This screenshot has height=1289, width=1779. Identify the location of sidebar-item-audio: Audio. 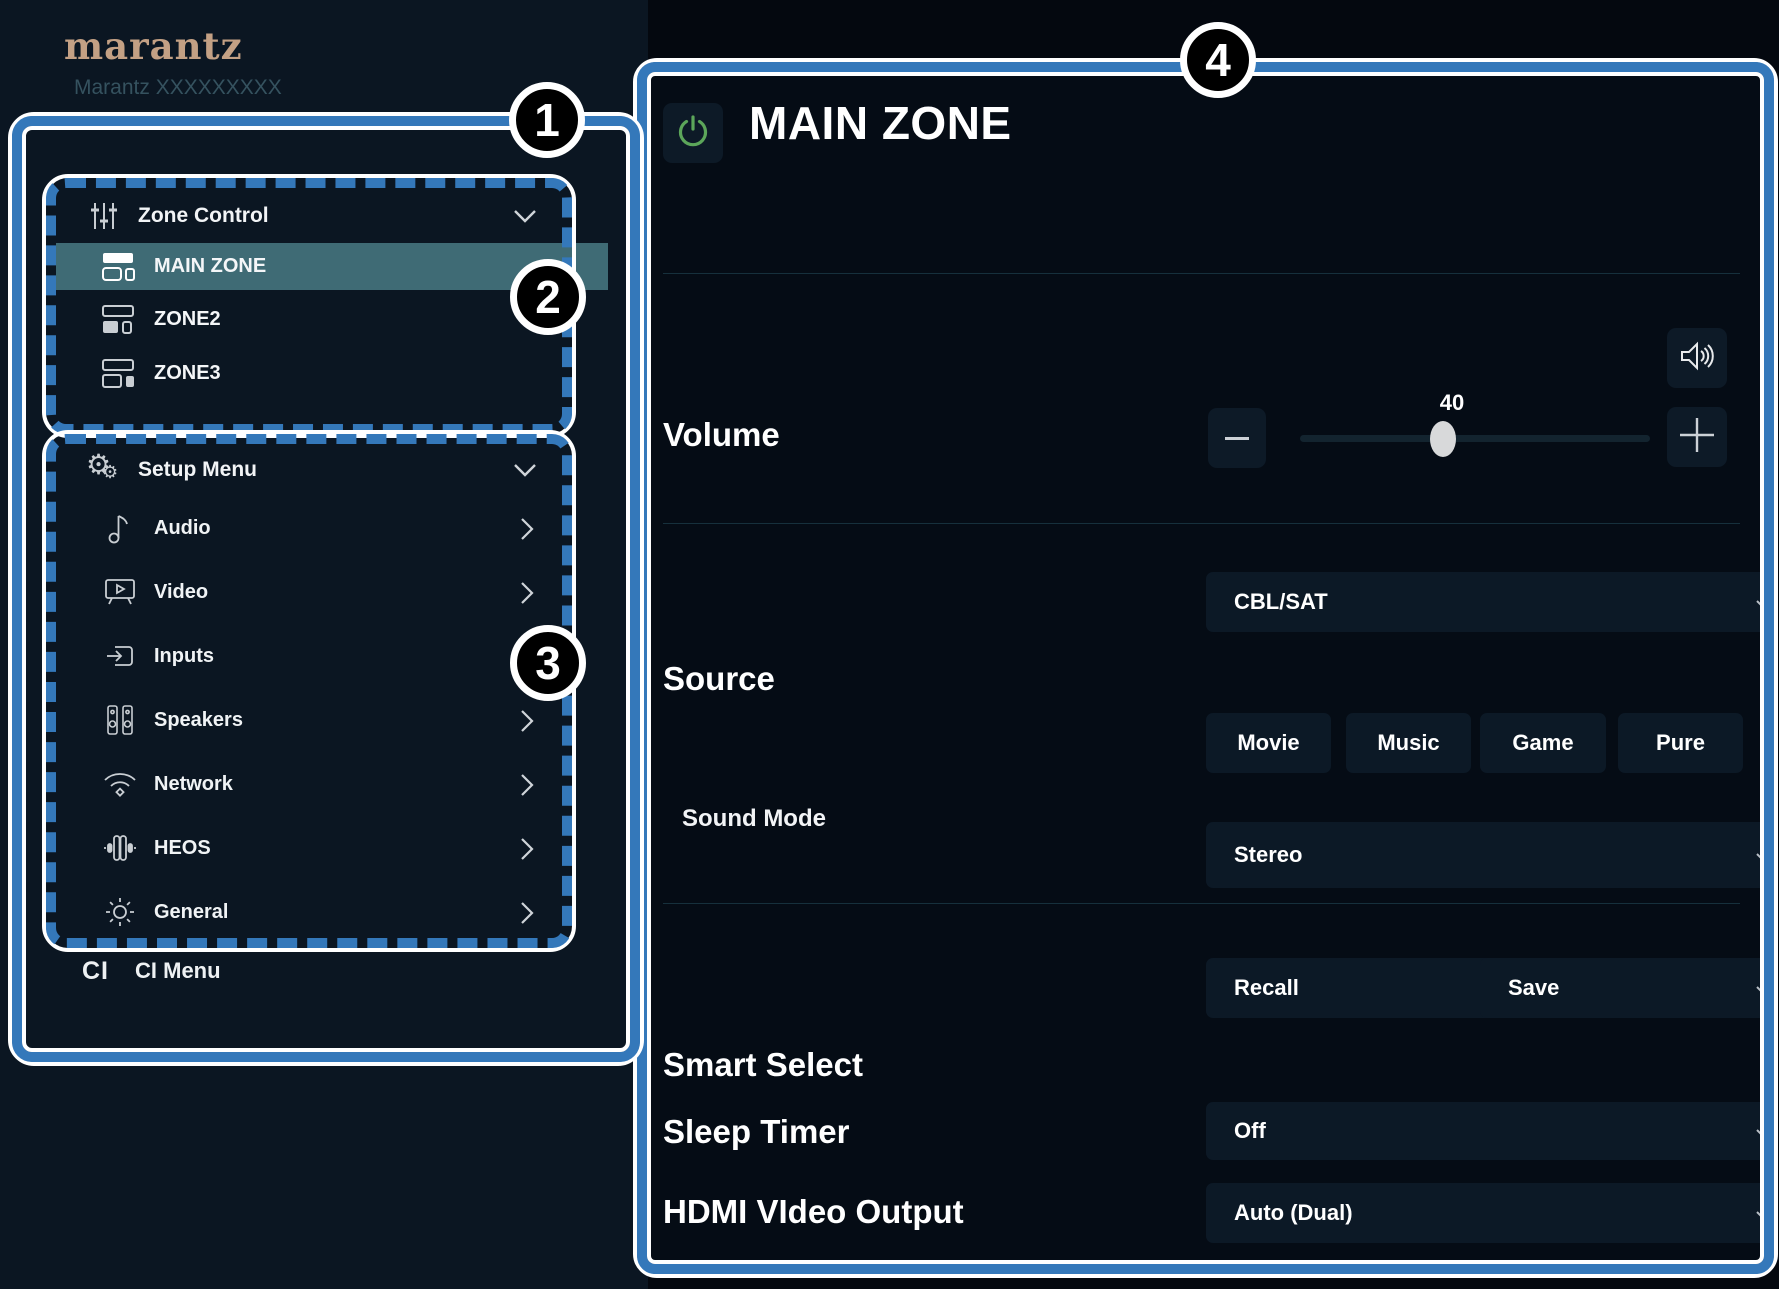
(303, 528).